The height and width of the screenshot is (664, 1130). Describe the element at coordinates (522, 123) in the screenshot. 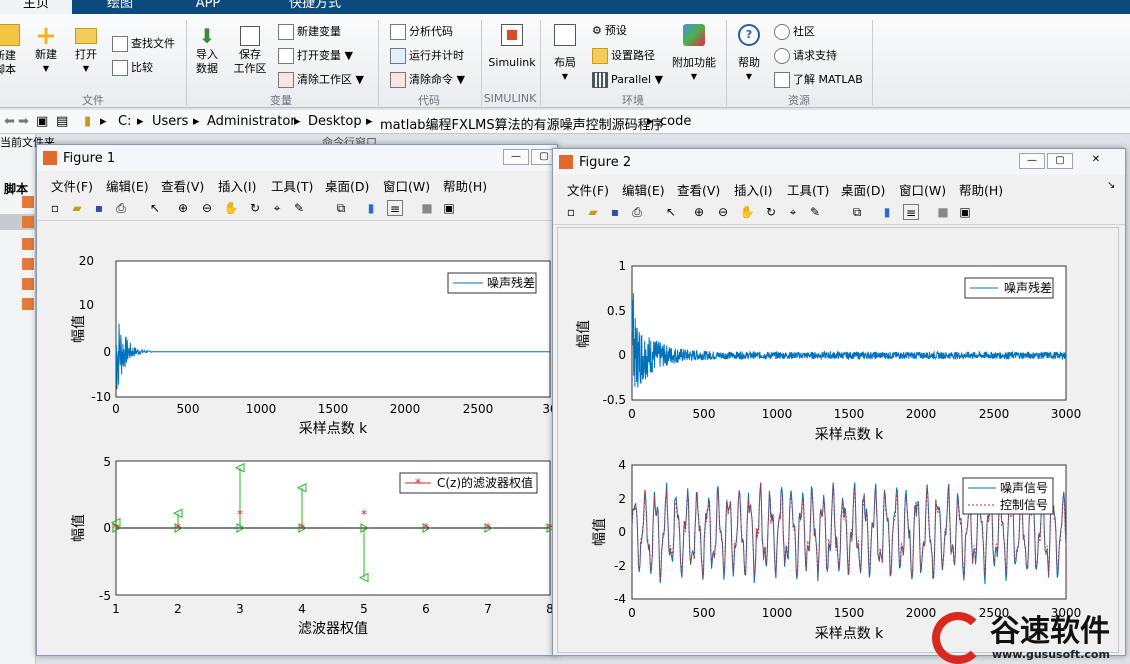

I see `breadcrumb-project-folder: matlab编程FXLMS算法的有源噪声控制源码程序` at that location.